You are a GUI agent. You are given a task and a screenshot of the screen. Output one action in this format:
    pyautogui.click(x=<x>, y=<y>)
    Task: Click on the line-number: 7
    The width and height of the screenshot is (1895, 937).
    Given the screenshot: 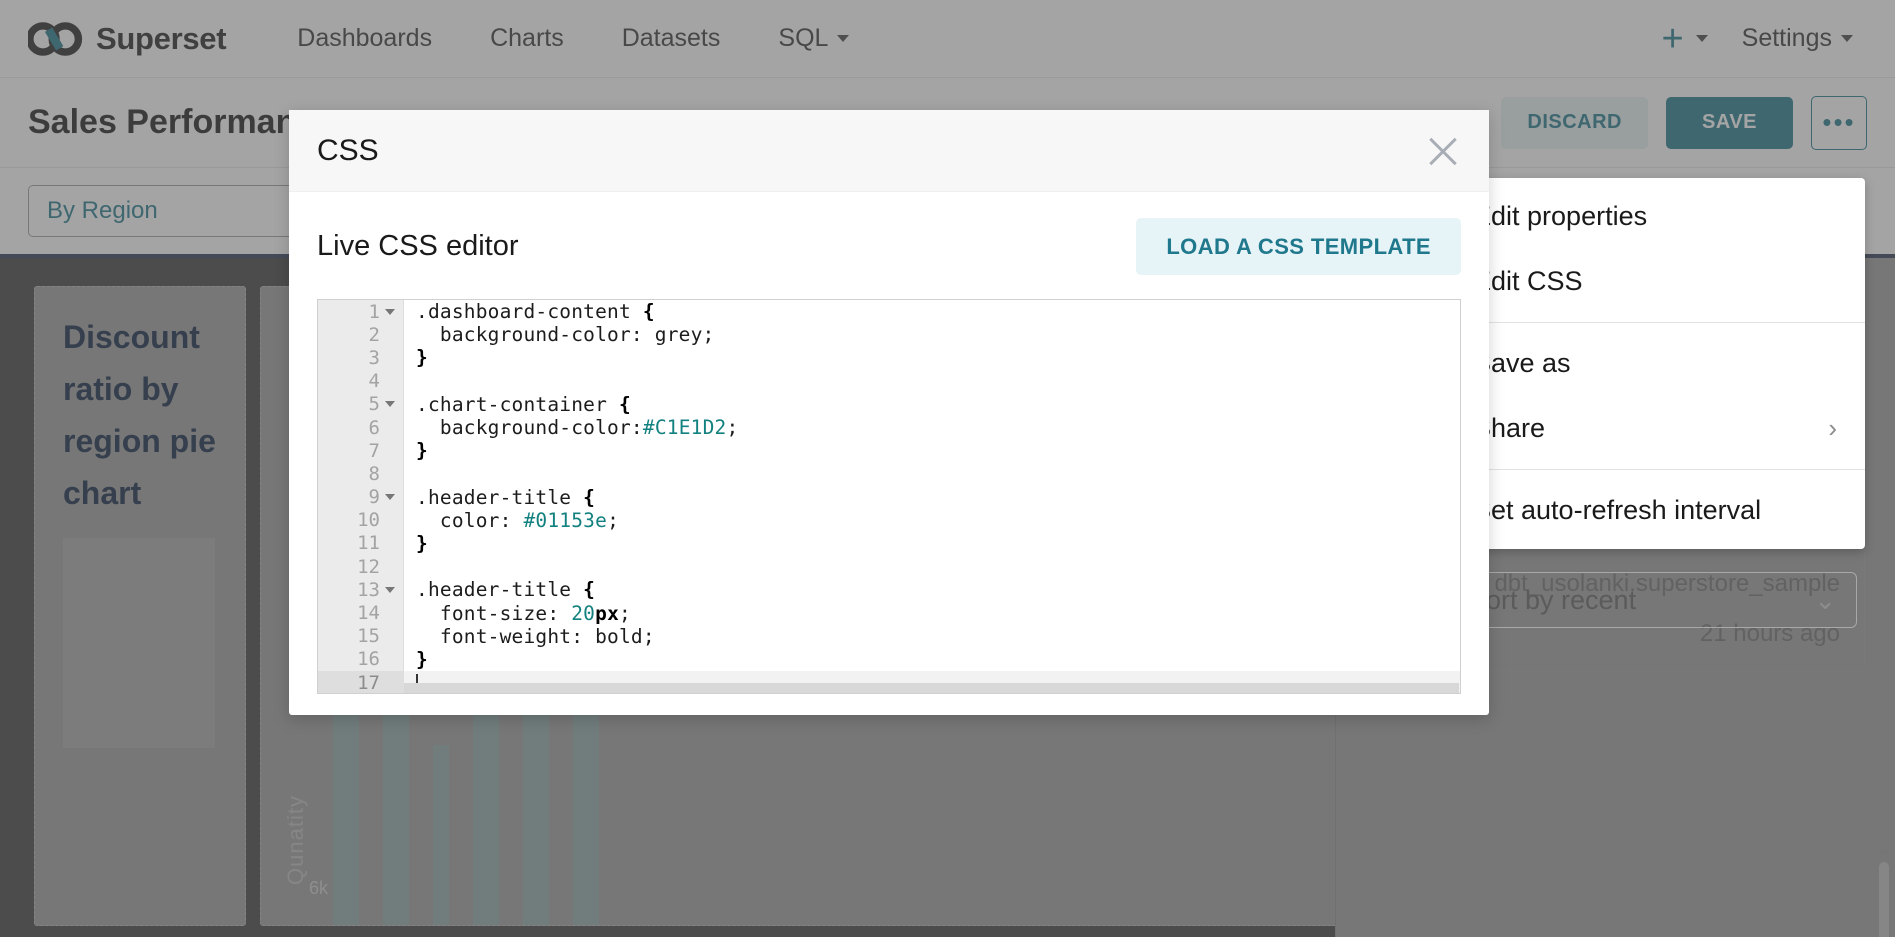 What is the action you would take?
    pyautogui.click(x=361, y=451)
    